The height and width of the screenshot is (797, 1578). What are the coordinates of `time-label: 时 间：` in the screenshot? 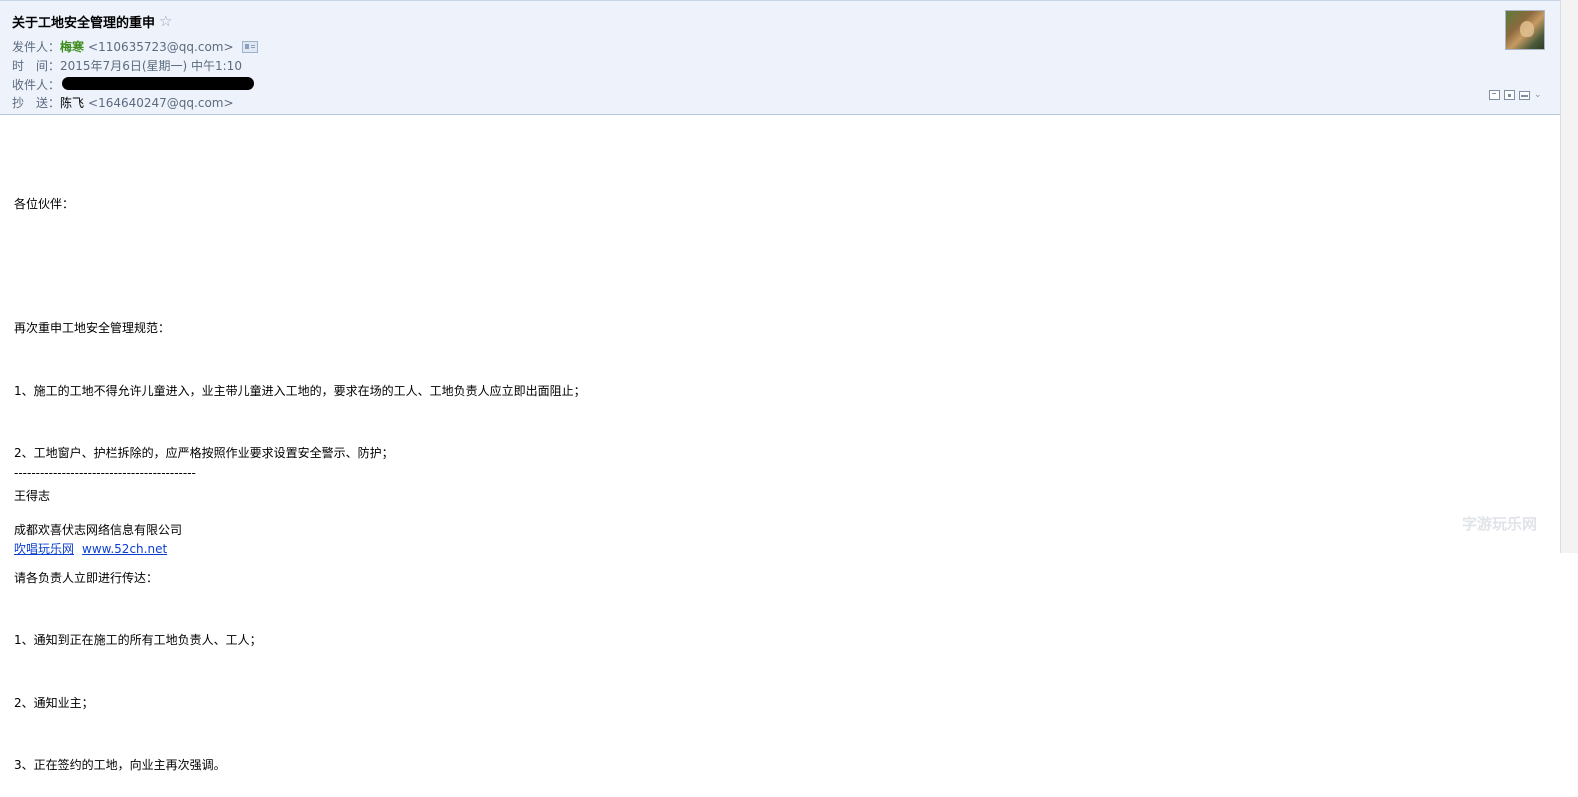 It's located at (36, 66).